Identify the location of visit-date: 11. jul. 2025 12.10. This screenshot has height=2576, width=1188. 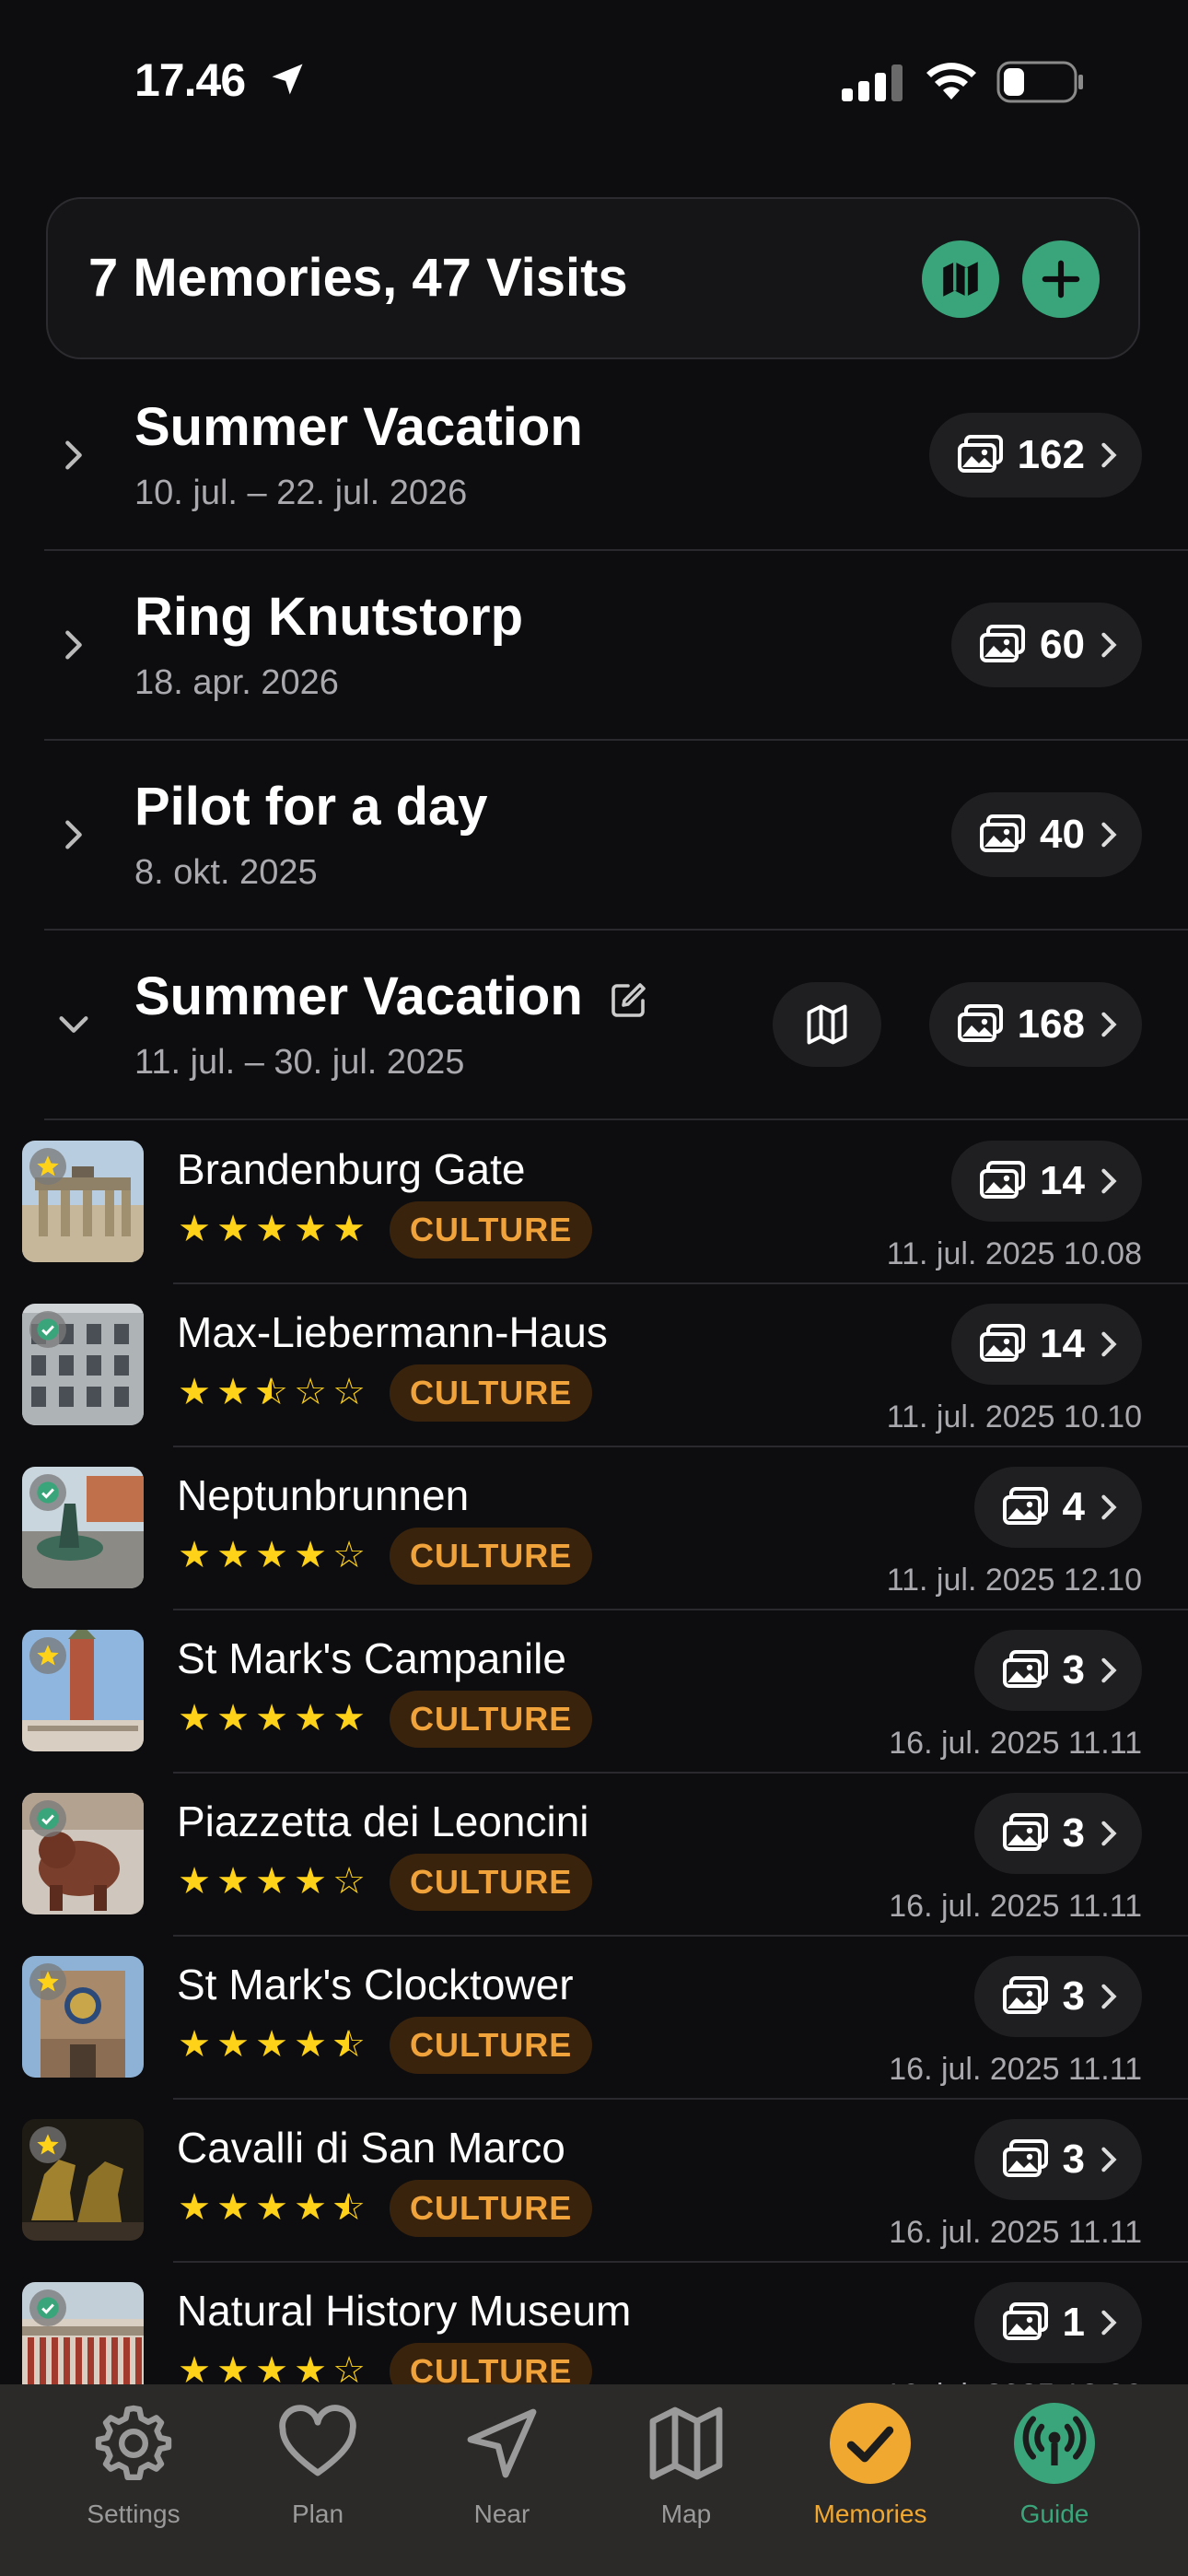
(1014, 1580).